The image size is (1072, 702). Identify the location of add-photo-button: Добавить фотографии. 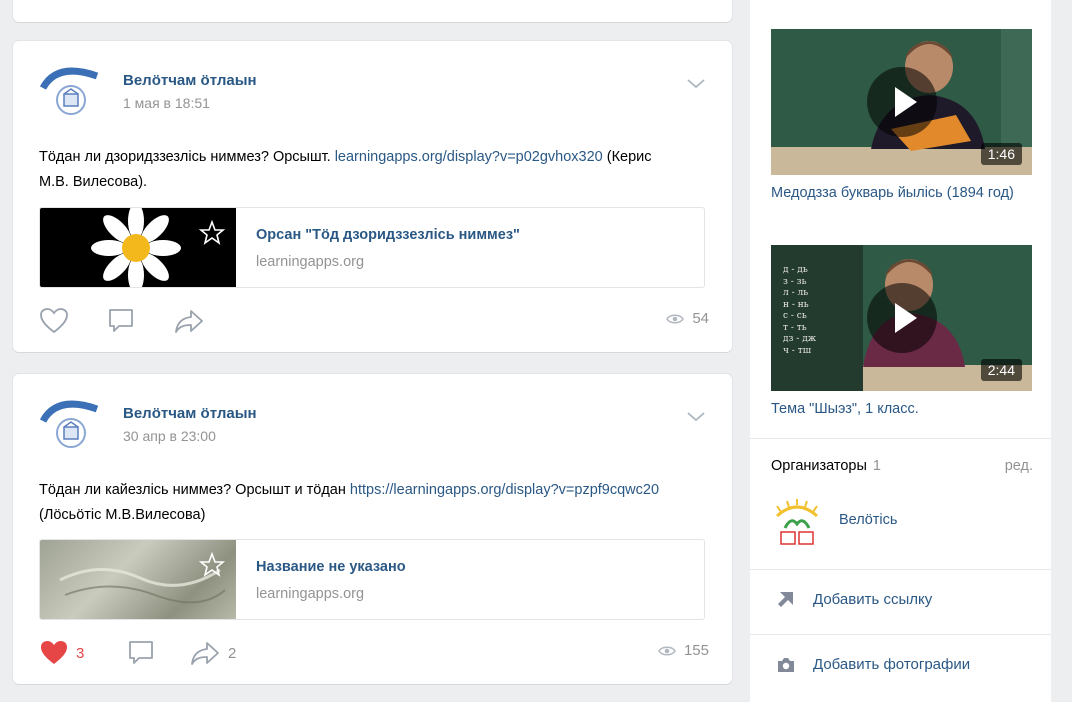
(873, 664).